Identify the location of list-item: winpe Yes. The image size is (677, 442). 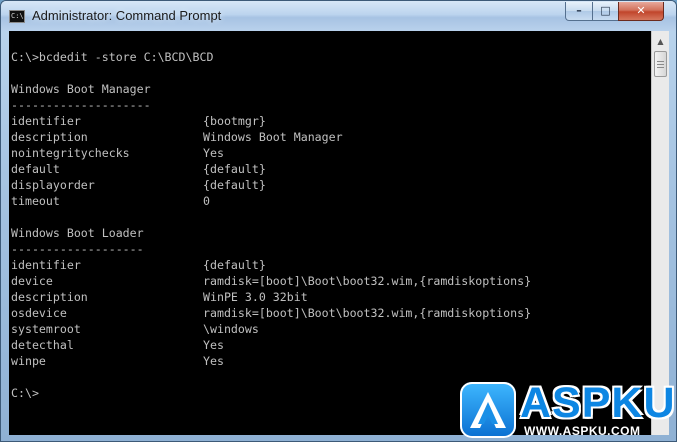
(117, 361).